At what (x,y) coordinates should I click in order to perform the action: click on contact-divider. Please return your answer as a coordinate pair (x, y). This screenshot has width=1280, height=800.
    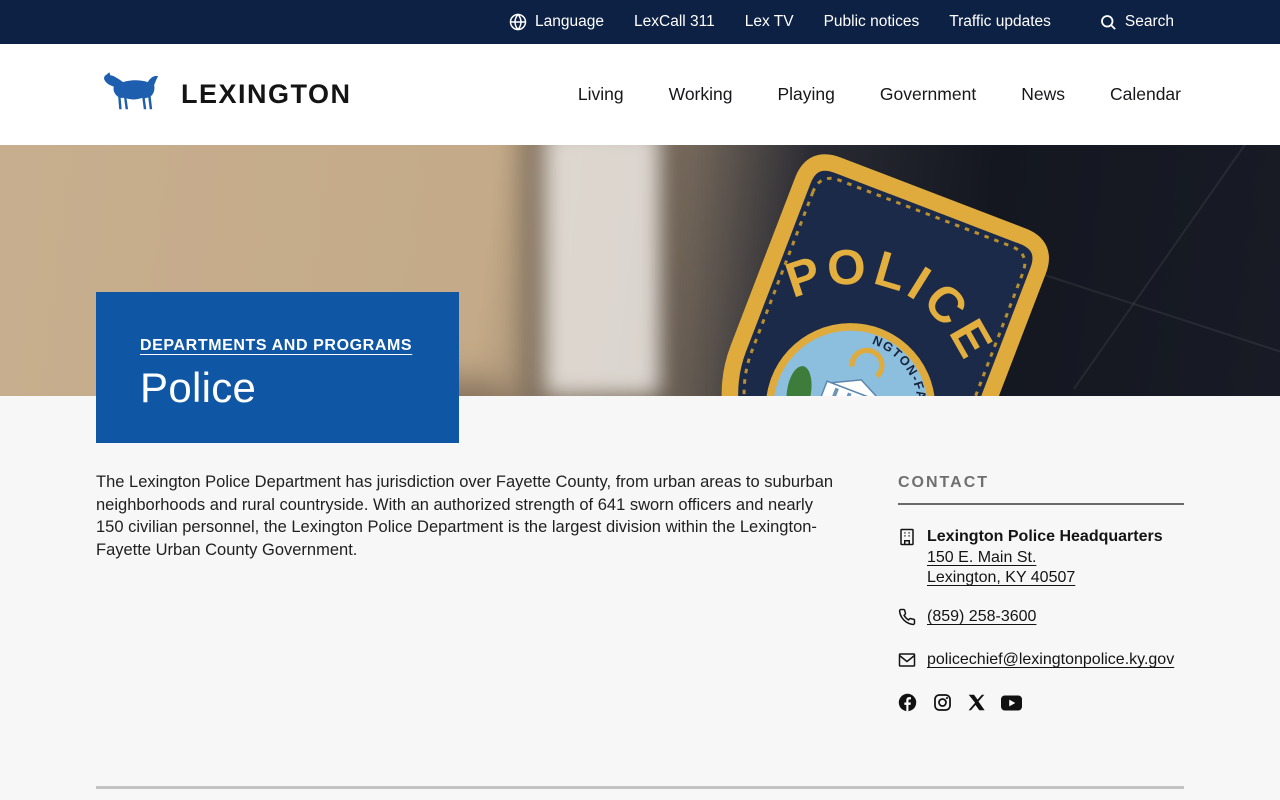
    Looking at the image, I should click on (1041, 504).